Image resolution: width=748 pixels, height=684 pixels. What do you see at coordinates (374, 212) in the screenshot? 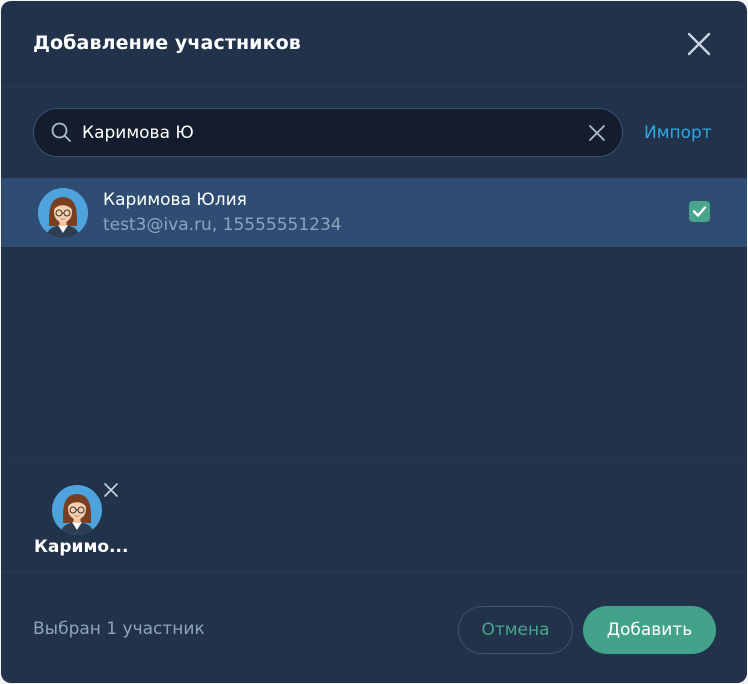
I see `list-item: Каримова Юлия test3@iva.ru, 15555551234` at bounding box center [374, 212].